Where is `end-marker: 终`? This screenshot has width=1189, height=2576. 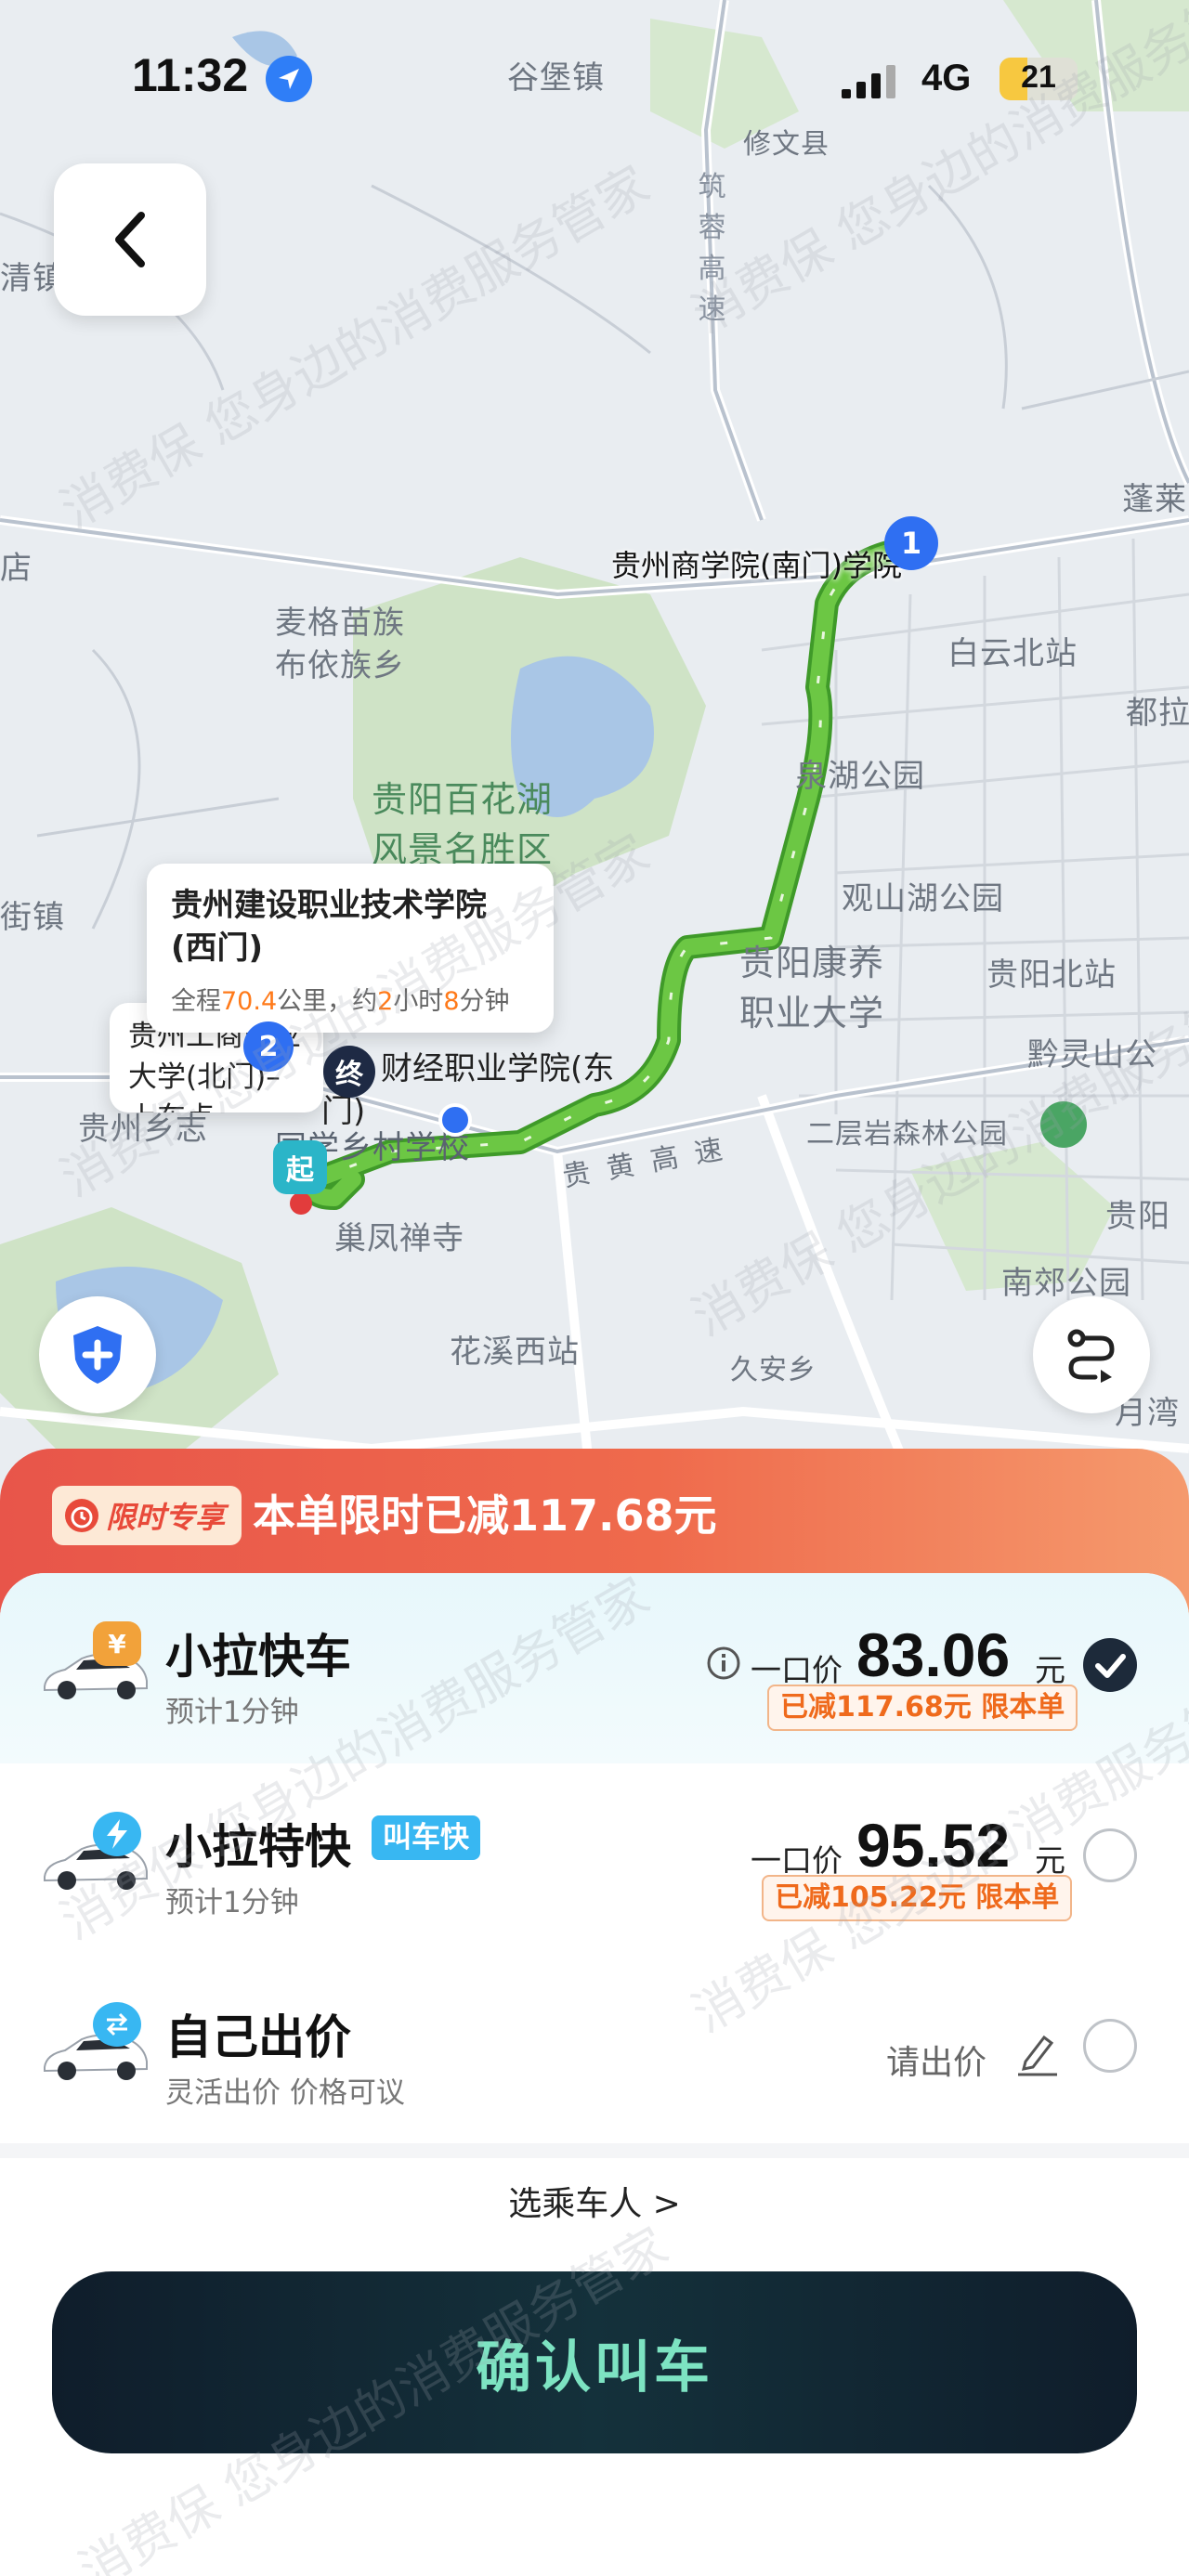 end-marker: 终 is located at coordinates (349, 1072).